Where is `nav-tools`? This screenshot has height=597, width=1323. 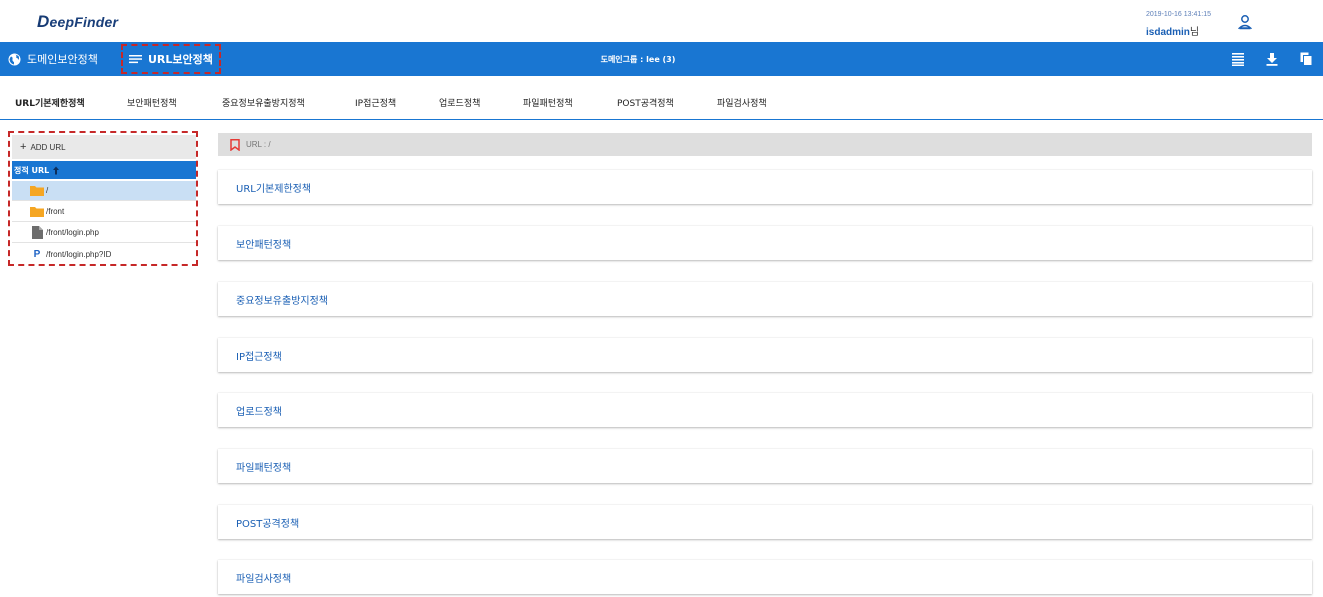
nav-tools is located at coordinates (1272, 59).